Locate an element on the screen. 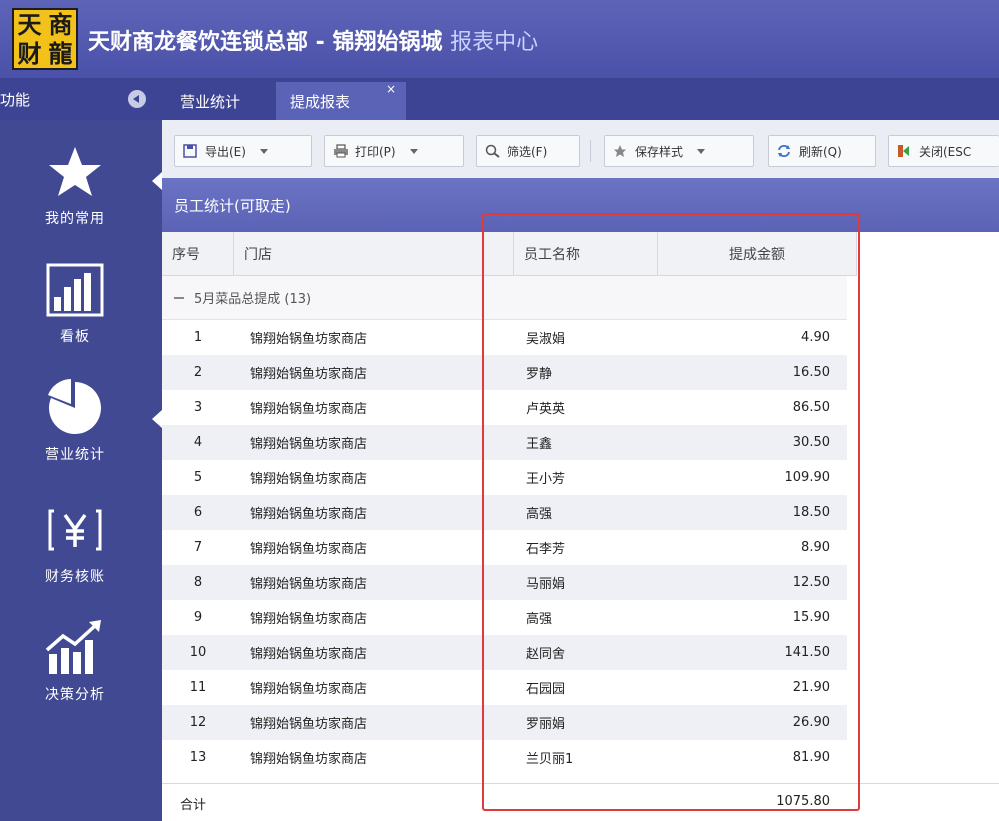  group-row: 5月菜品总提成 (13) is located at coordinates (504, 298).